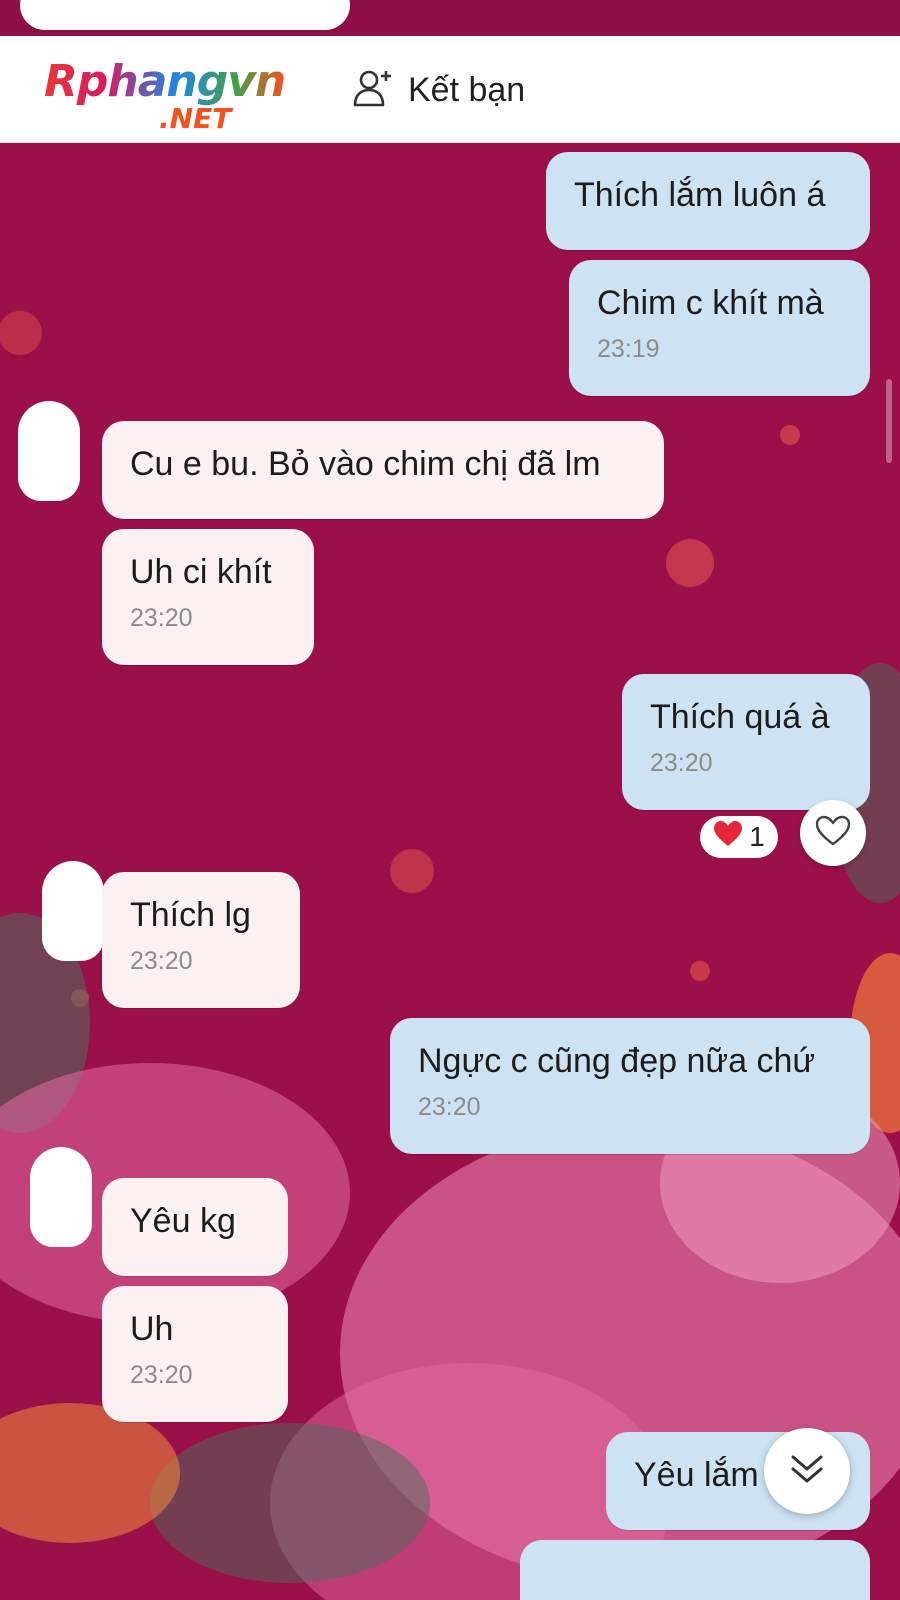  Describe the element at coordinates (467, 89) in the screenshot. I see `add-friend-label: Kết bạn` at that location.